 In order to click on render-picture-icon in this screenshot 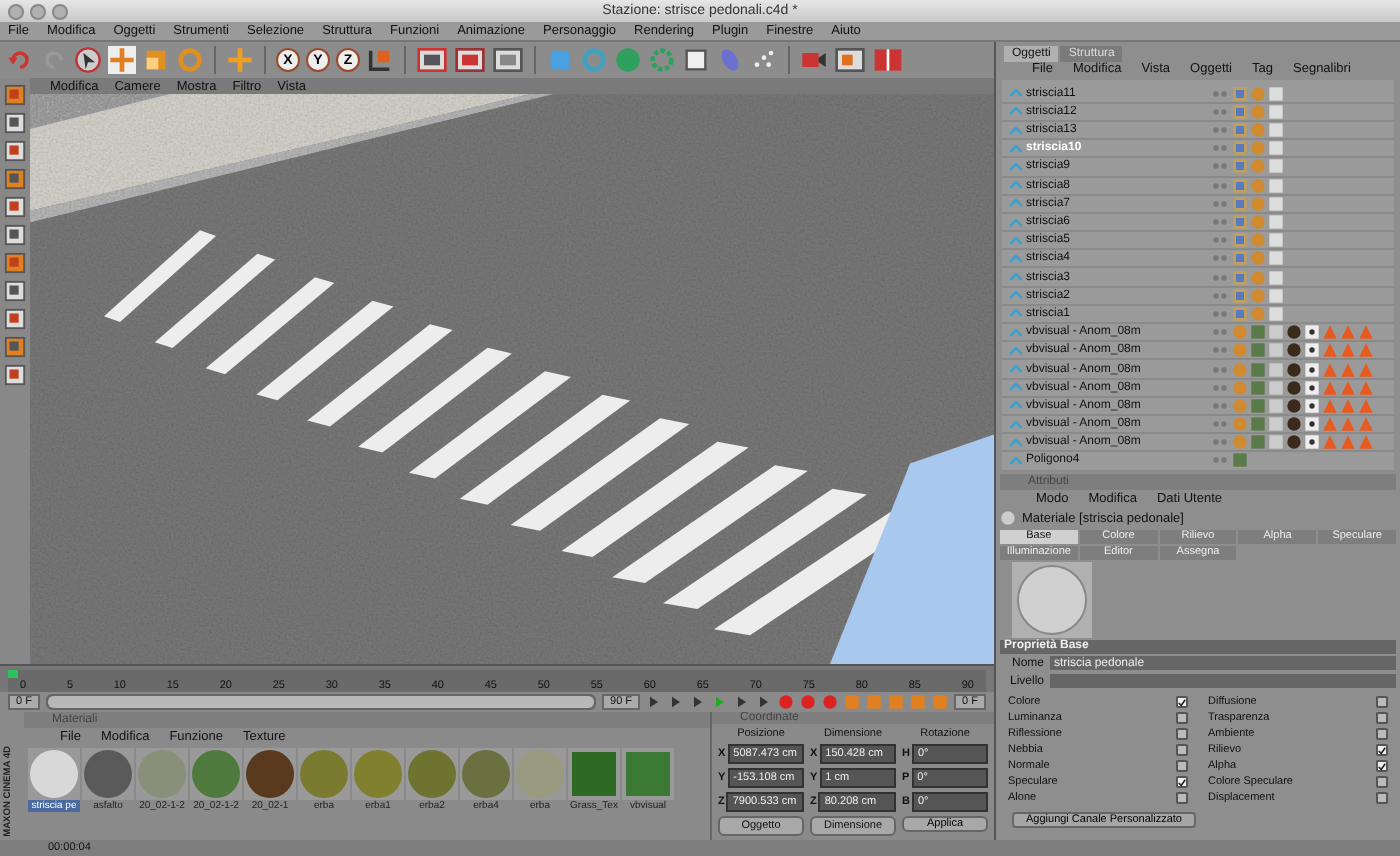, I will do `click(470, 60)`.